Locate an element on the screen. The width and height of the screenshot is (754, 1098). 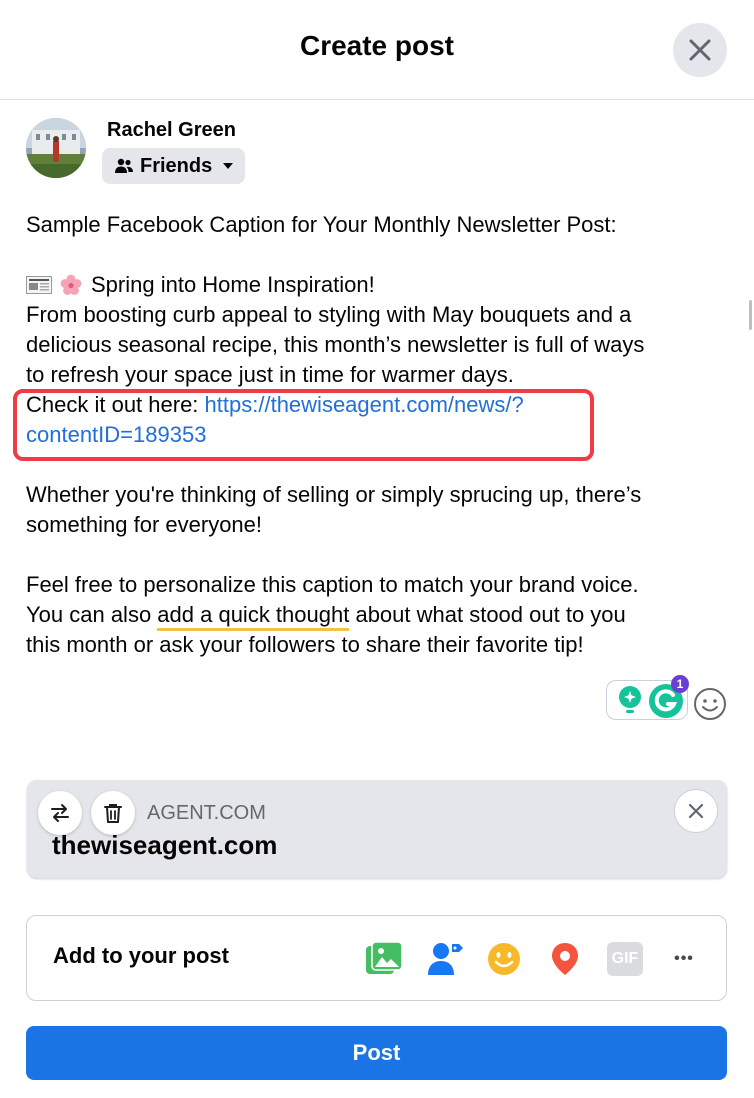
more-options-button: ••• is located at coordinates (684, 959).